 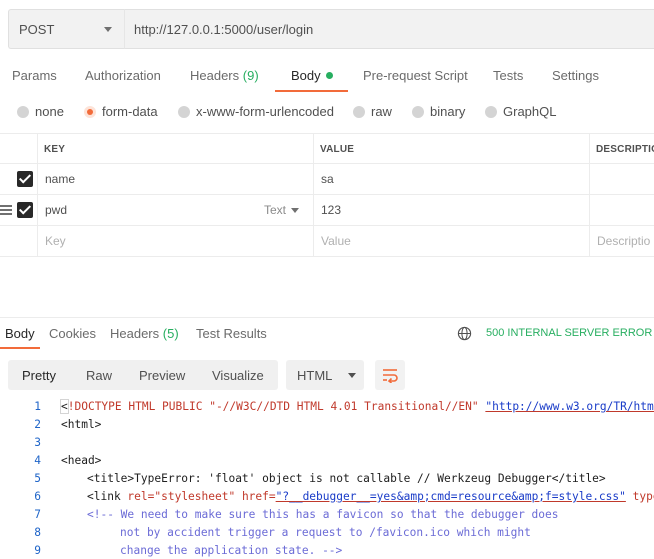 What do you see at coordinates (464, 333) in the screenshot?
I see `globe-icon` at bounding box center [464, 333].